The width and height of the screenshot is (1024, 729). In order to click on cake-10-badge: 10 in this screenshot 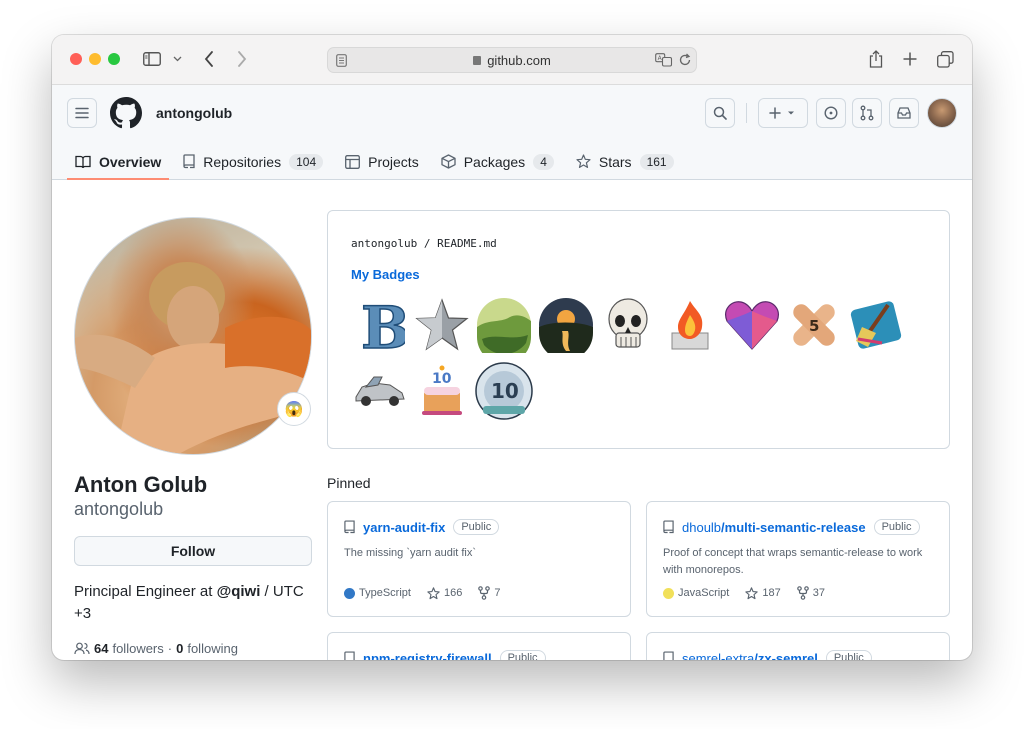, I will do `click(442, 391)`.